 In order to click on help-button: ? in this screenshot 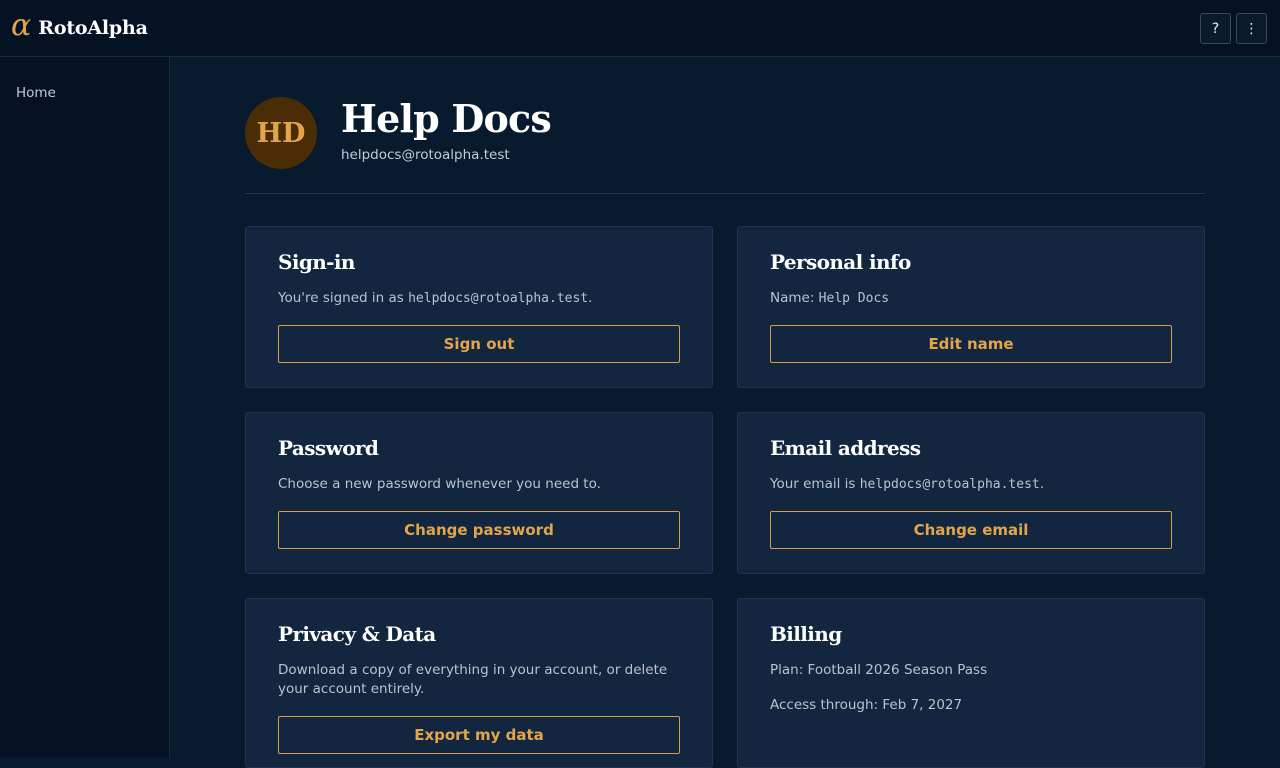, I will do `click(1215, 28)`.